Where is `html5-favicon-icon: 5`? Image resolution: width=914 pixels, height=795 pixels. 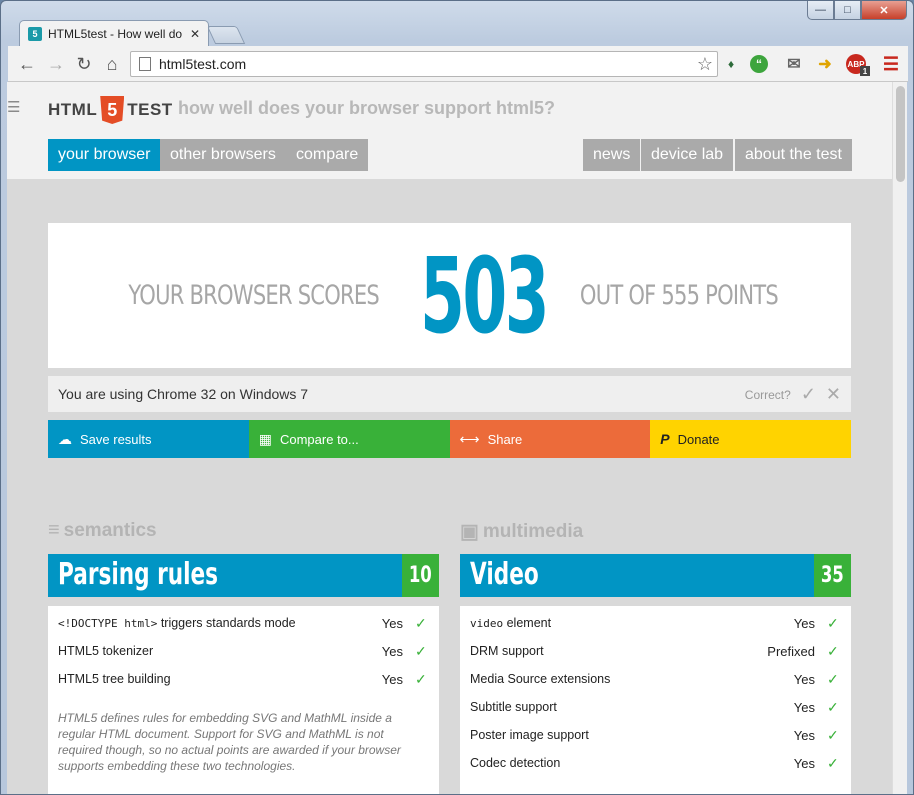 html5-favicon-icon: 5 is located at coordinates (35, 33).